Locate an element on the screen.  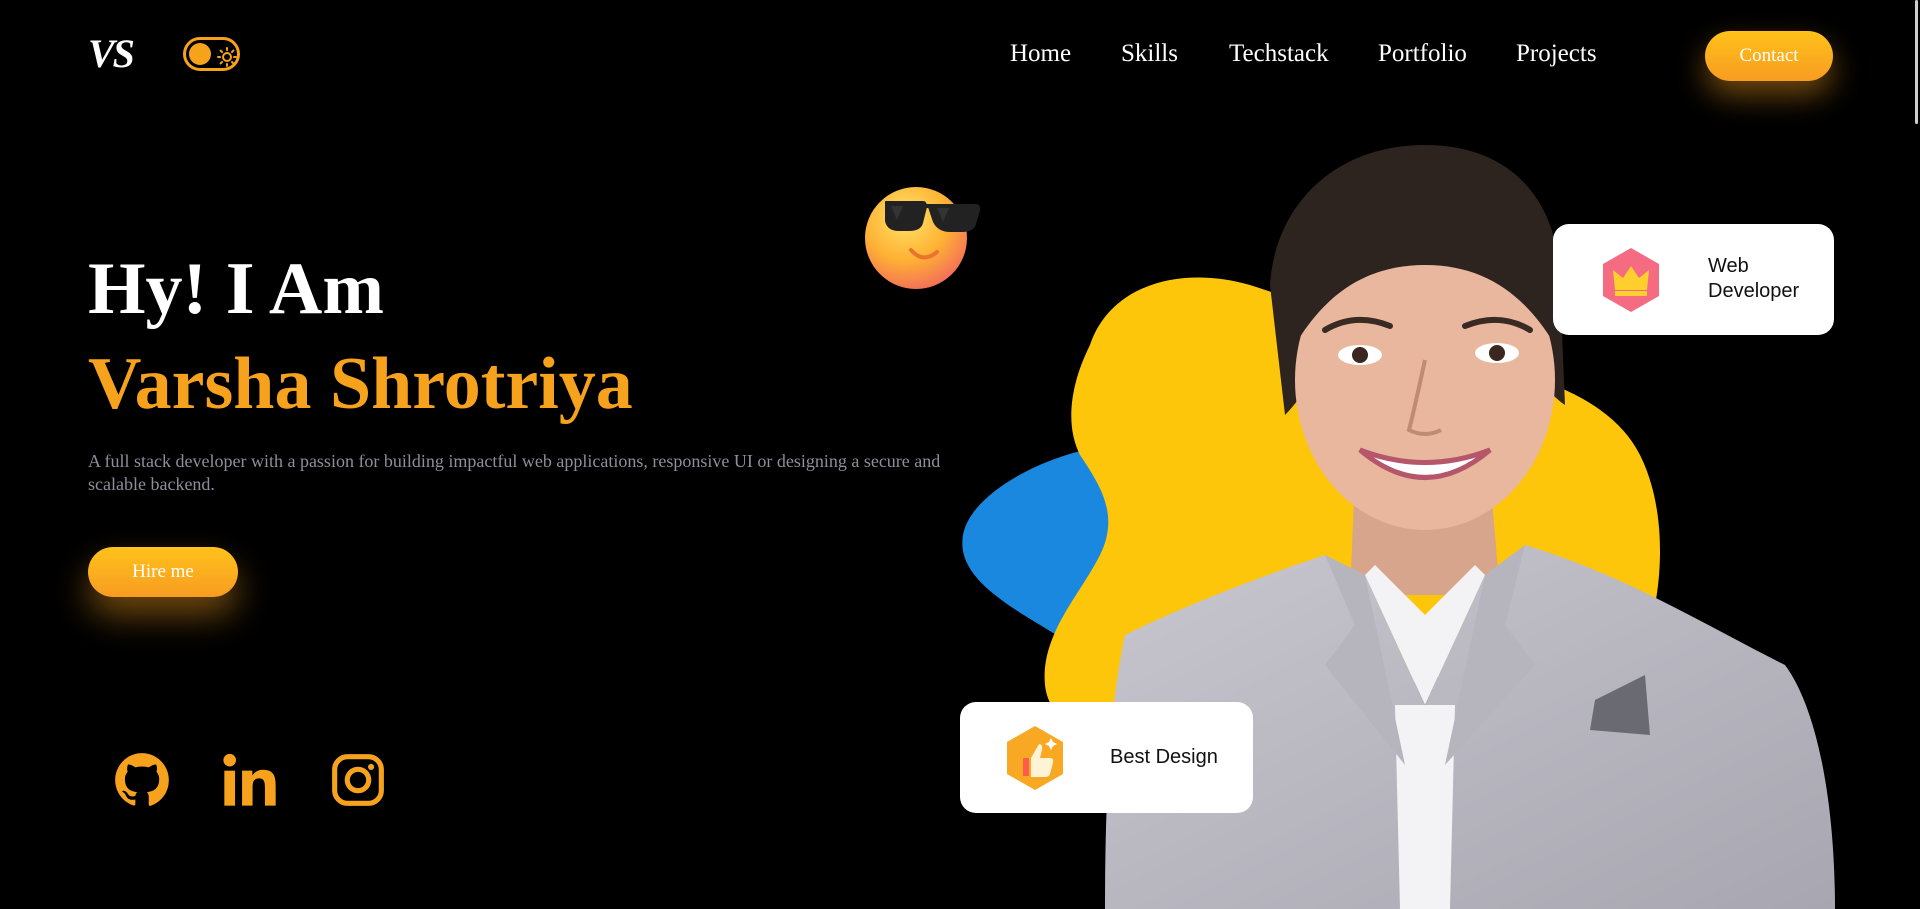
nav-portfolio: Portfolio is located at coordinates (1422, 54).